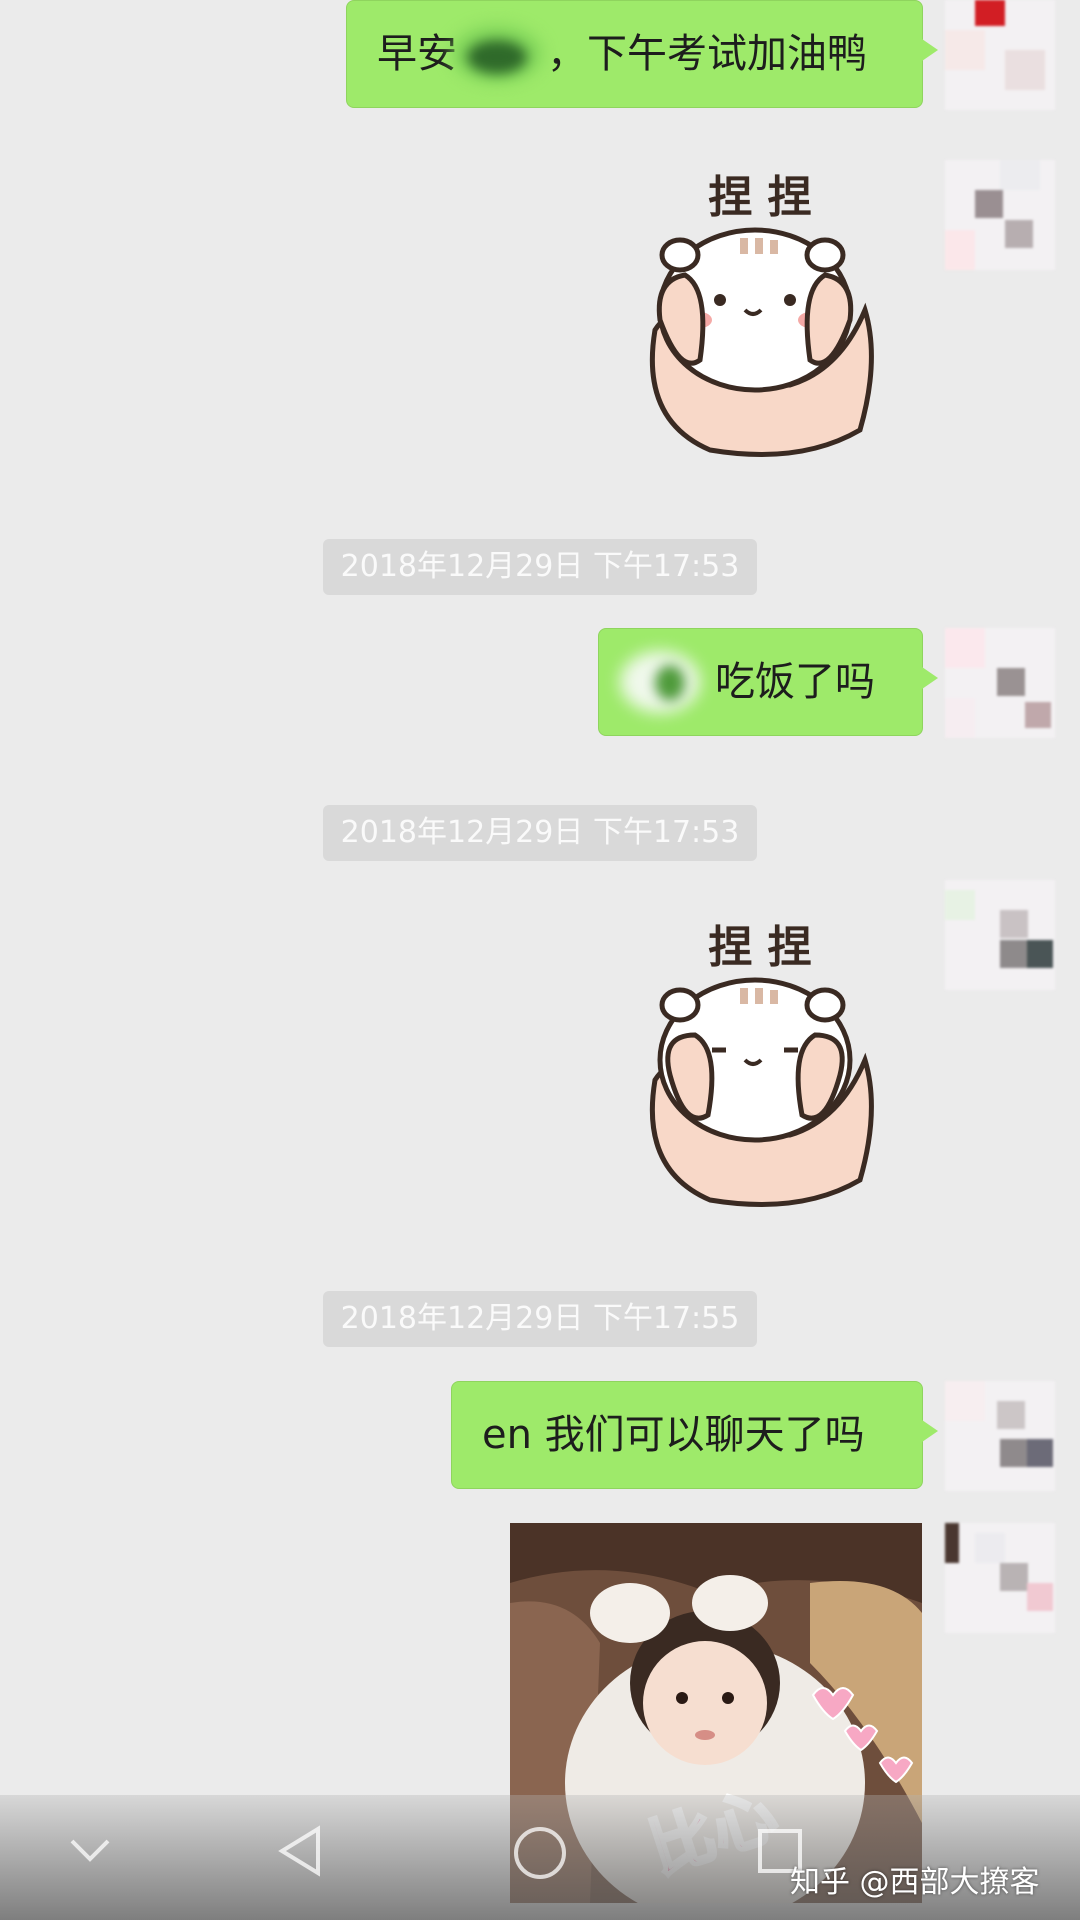 This screenshot has width=1080, height=1920. Describe the element at coordinates (300, 1851) in the screenshot. I see `back-triangle-icon` at that location.